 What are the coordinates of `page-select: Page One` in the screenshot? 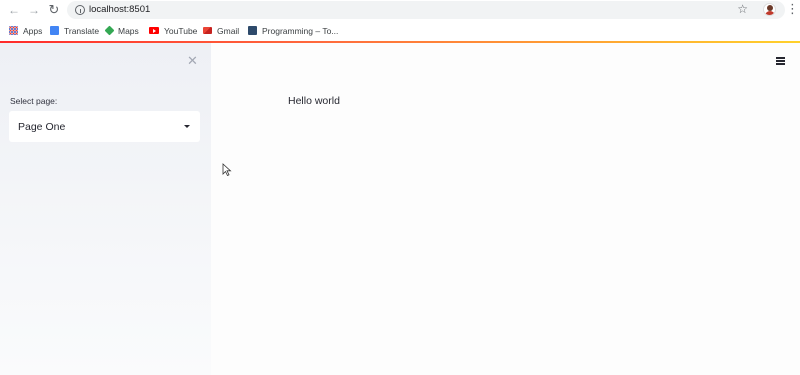 It's located at (104, 126).